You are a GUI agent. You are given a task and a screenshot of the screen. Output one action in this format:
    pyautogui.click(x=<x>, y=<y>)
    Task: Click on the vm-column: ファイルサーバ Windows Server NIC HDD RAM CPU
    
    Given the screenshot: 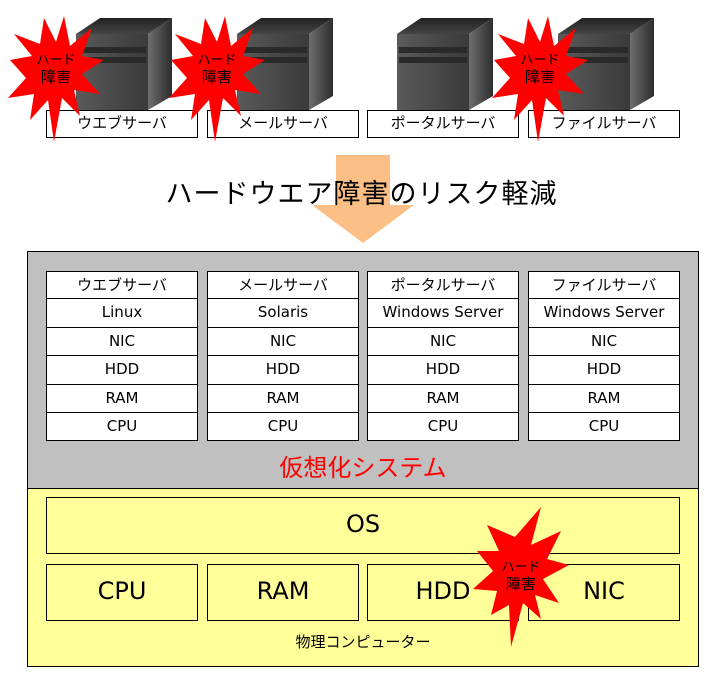 What is the action you would take?
    pyautogui.click(x=604, y=356)
    